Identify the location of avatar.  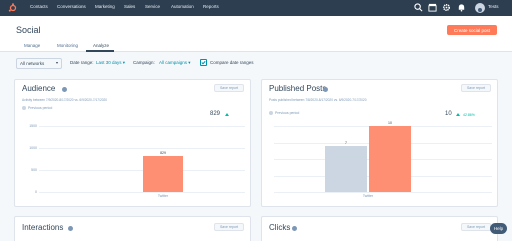
(480, 8).